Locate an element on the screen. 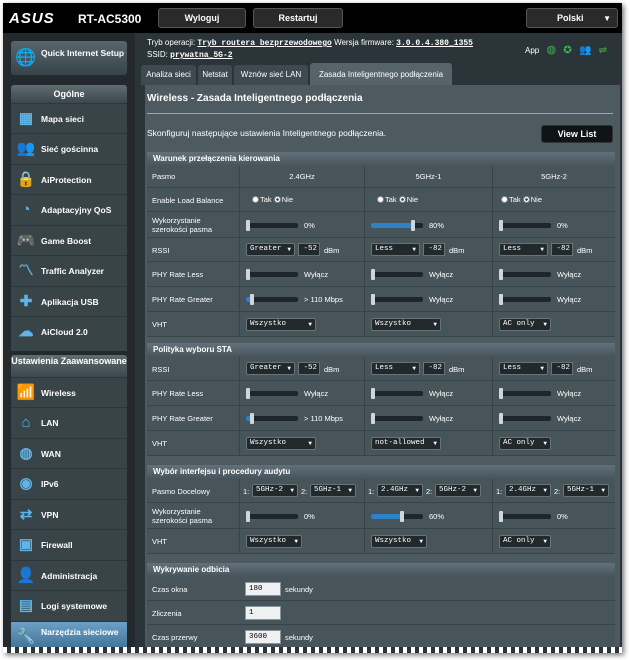  nav-ipv6: ◉ IPv6 is located at coordinates (69, 483).